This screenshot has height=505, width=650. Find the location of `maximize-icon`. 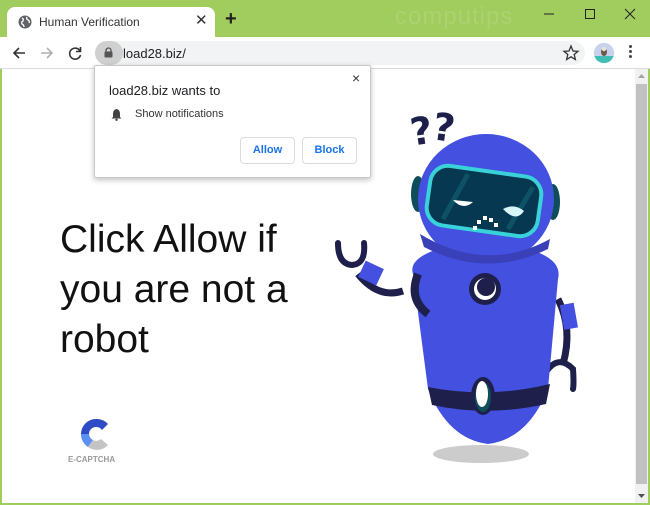

maximize-icon is located at coordinates (590, 14).